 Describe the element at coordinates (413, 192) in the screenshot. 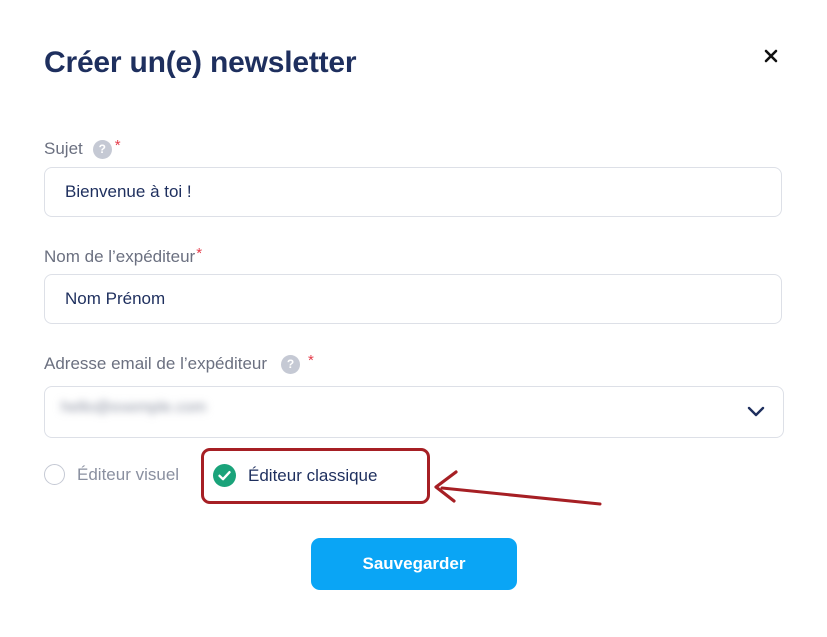

I see `subject-input` at that location.